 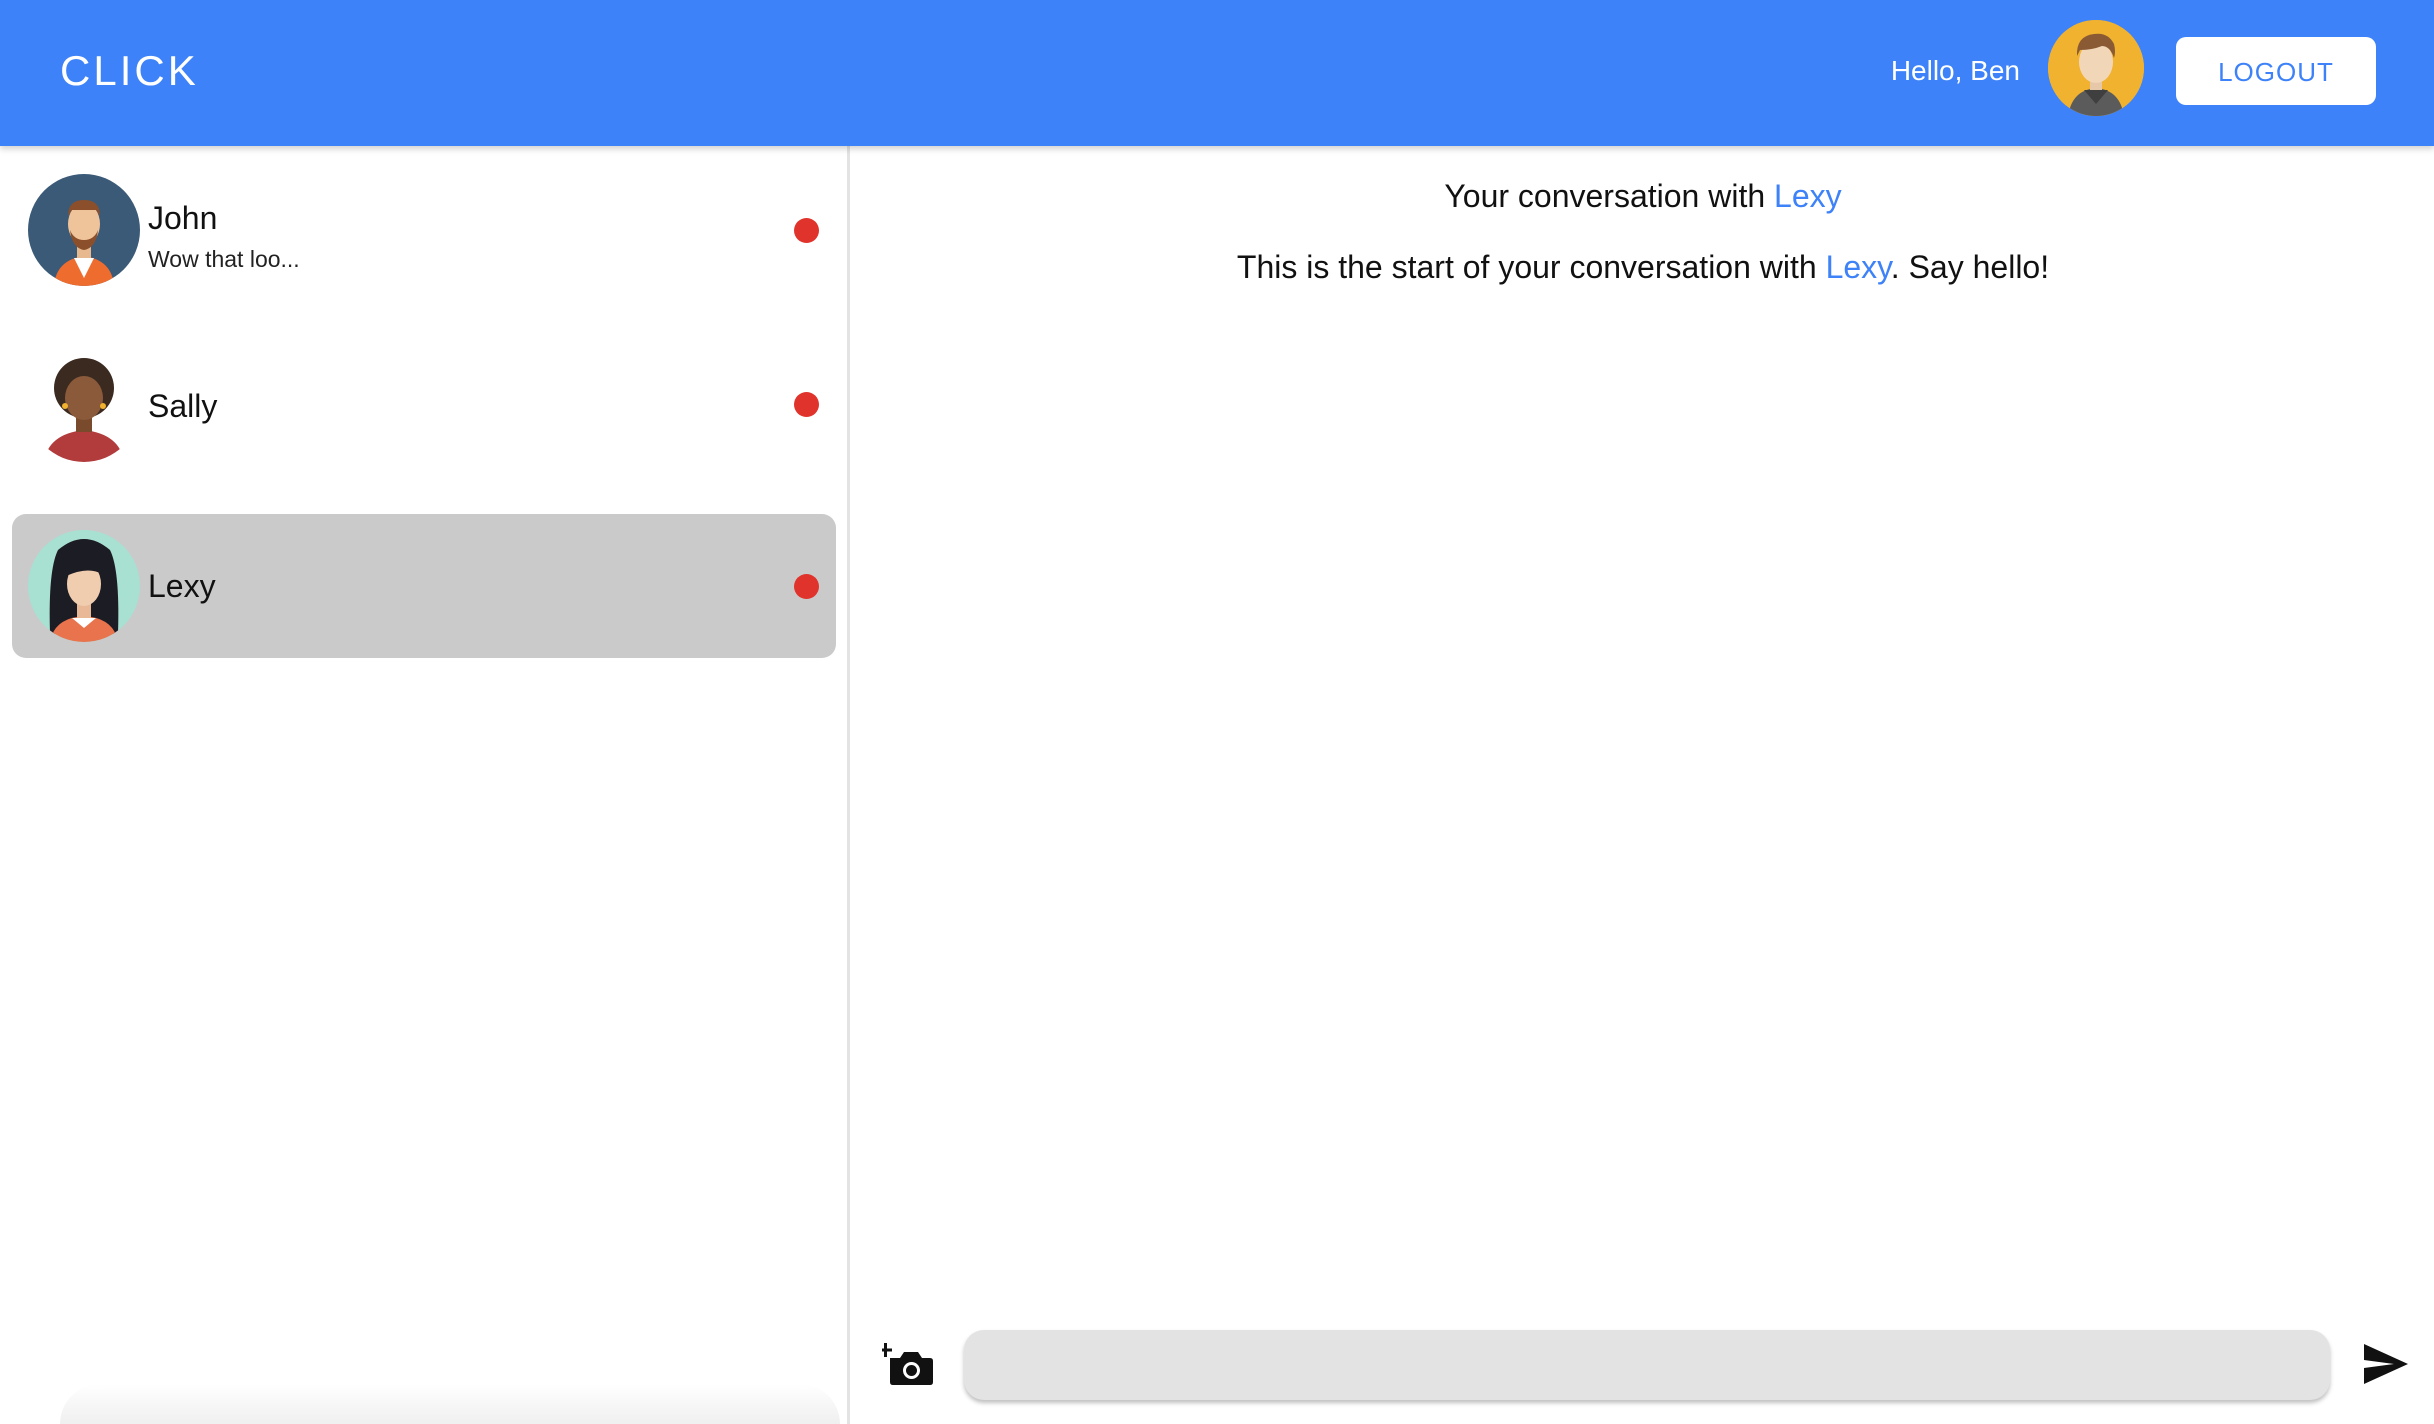 What do you see at coordinates (424, 586) in the screenshot?
I see `conversation-item-lexy: Lexy` at bounding box center [424, 586].